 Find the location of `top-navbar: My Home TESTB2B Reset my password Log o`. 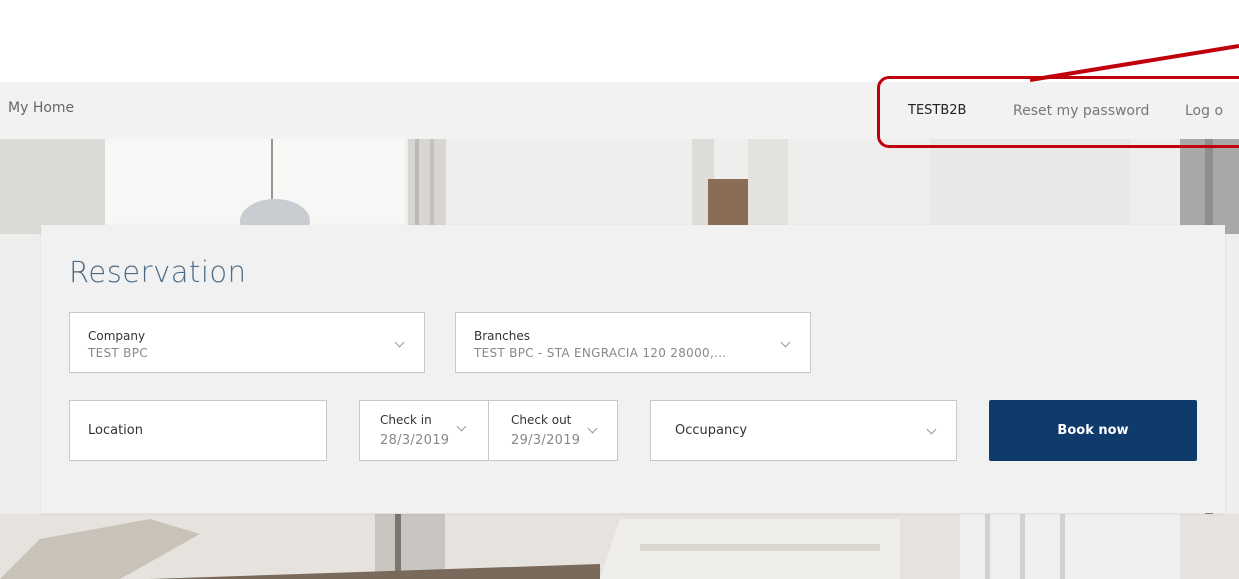

top-navbar: My Home TESTB2B Reset my password Log o is located at coordinates (619, 110).